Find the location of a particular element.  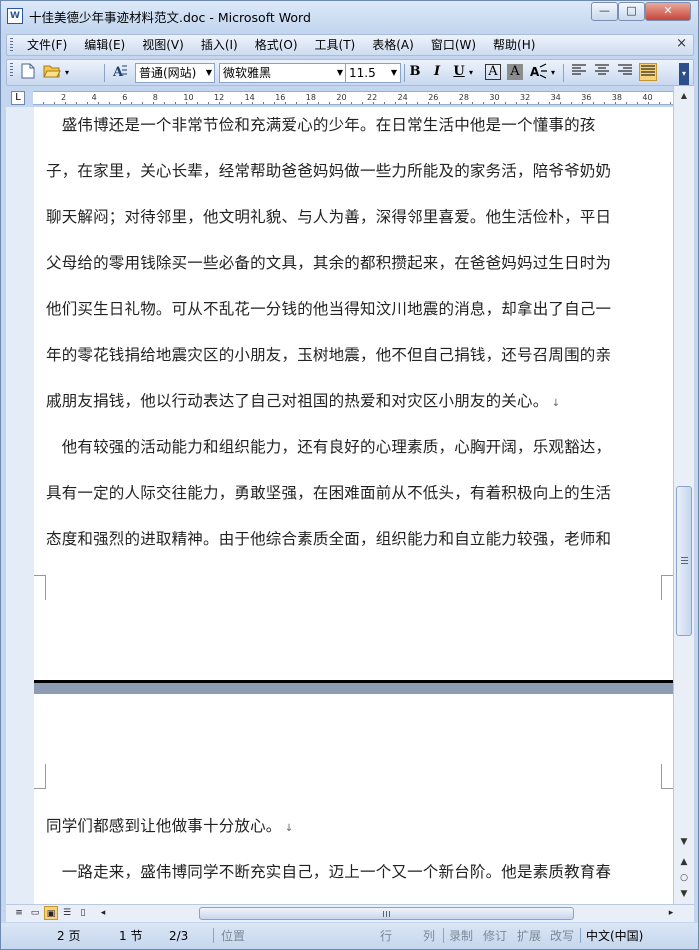

menu-view: 视图(V) is located at coordinates (167, 45).